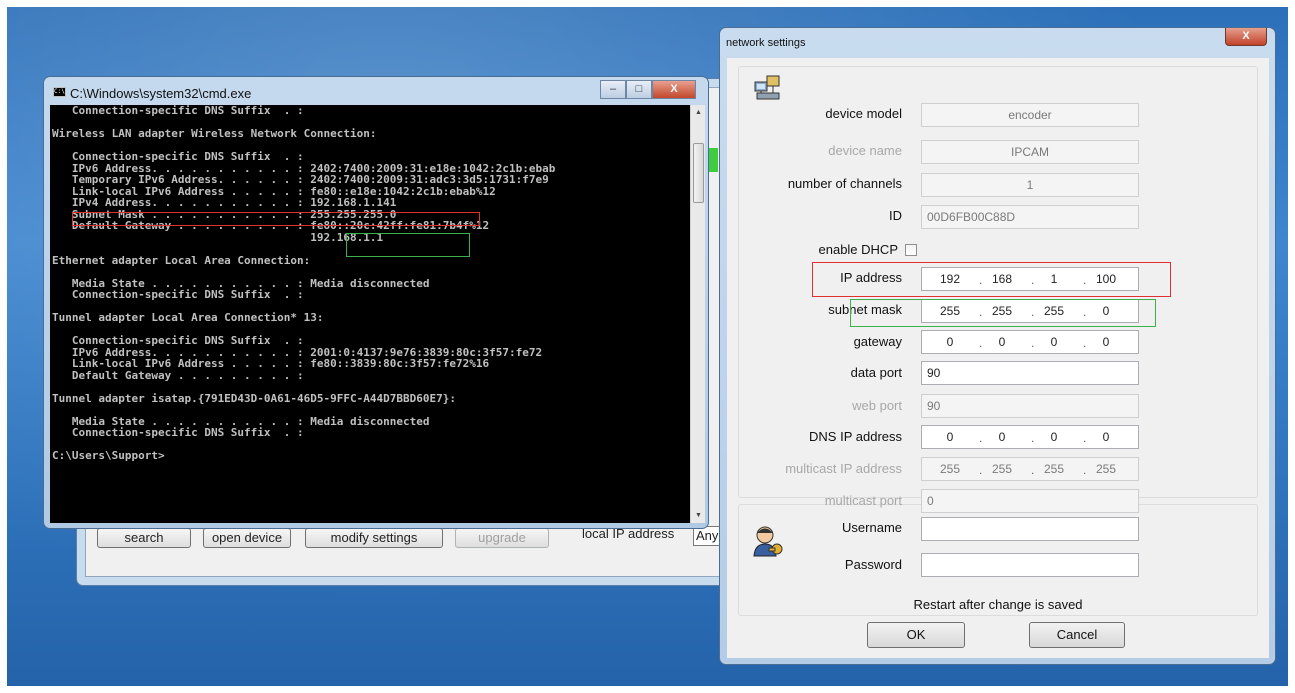  What do you see at coordinates (247, 538) in the screenshot?
I see `open-device-button: open device` at bounding box center [247, 538].